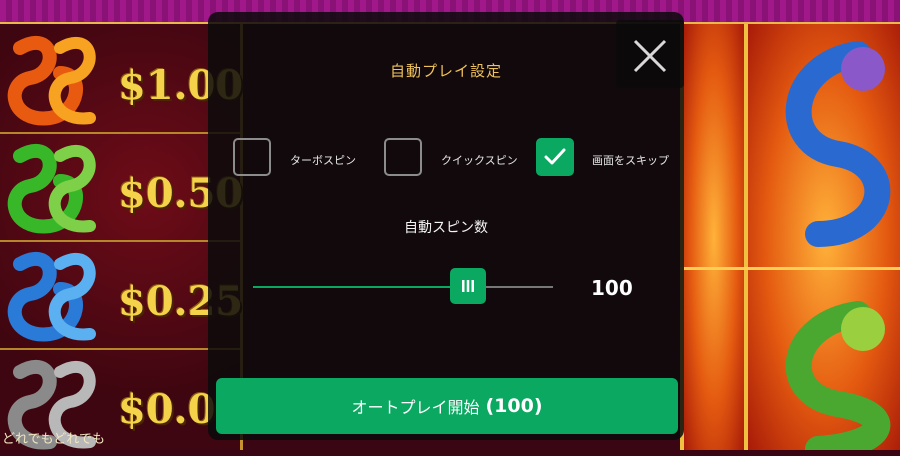 Image resolution: width=900 pixels, height=456 pixels. I want to click on close-button, so click(650, 54).